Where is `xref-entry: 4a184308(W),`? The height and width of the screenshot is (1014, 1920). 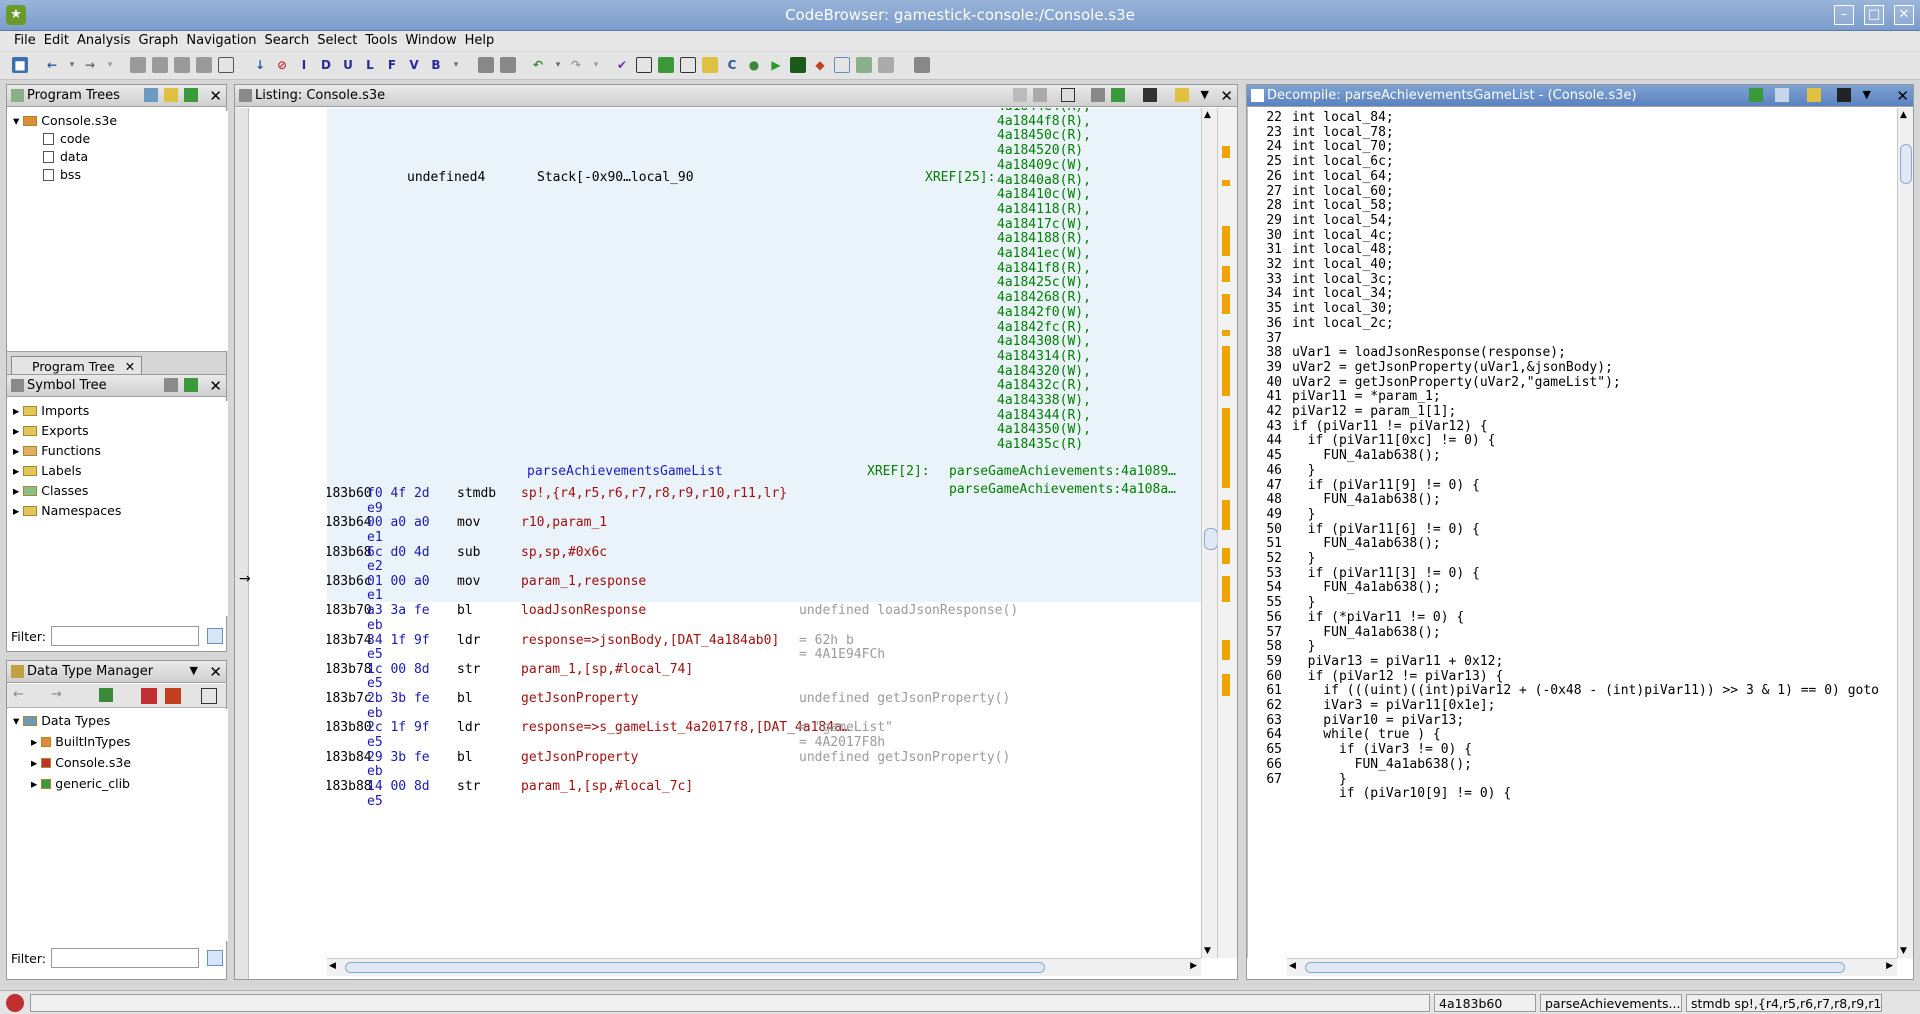
xref-entry: 4a184308(W), is located at coordinates (1044, 341).